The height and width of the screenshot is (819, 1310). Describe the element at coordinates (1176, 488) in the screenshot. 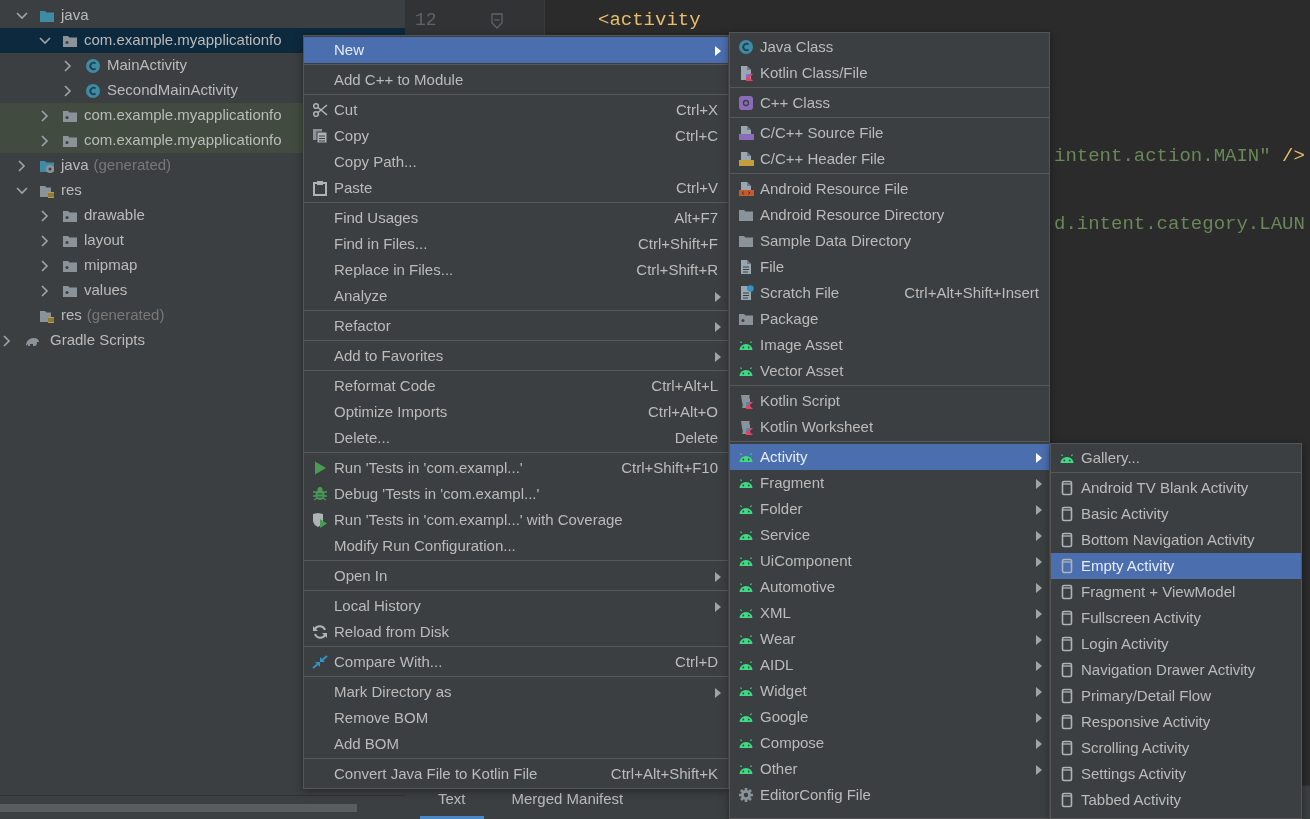

I see `menu-item: Android TV Blank Activity` at that location.